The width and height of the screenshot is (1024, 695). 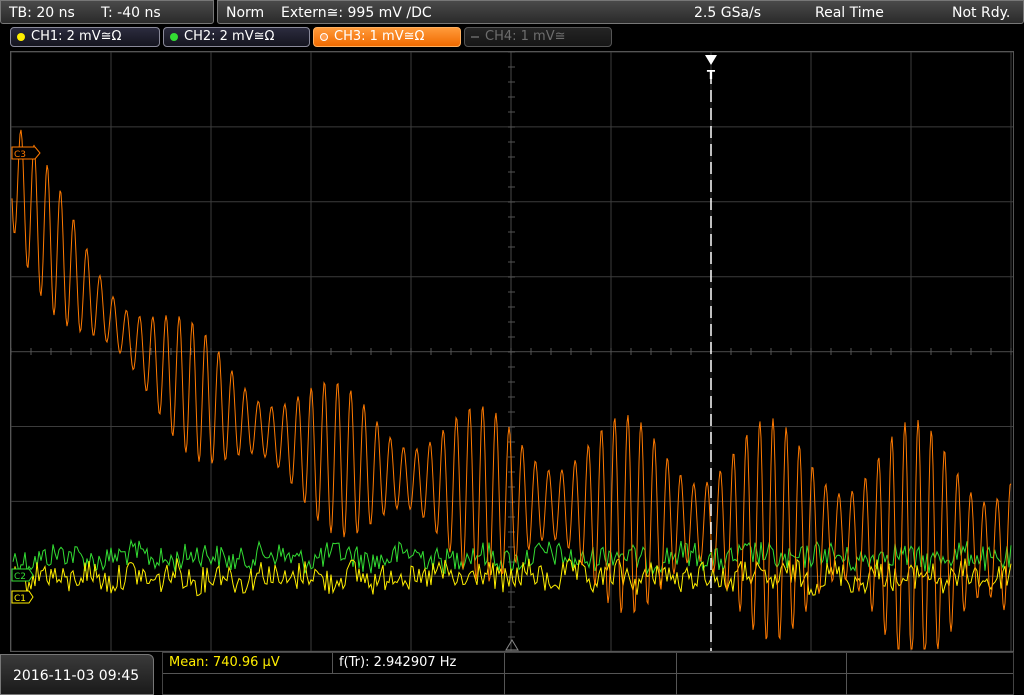 I want to click on ch1-indicator-icon, so click(x=21, y=37).